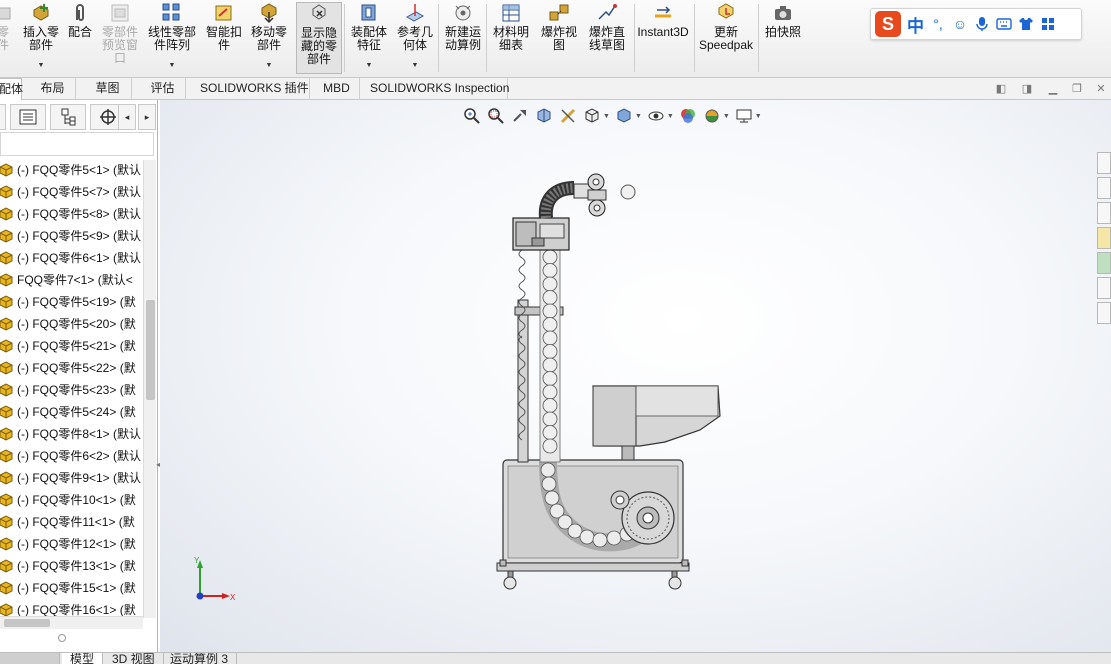 This screenshot has height=664, width=1111. What do you see at coordinates (269, 38) in the screenshot?
I see `move-component-button: 移动零 部件 ▼` at bounding box center [269, 38].